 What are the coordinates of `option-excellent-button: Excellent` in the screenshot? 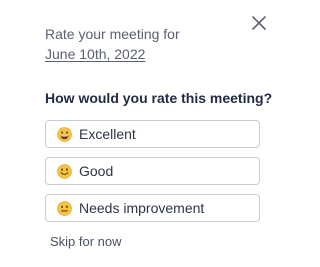 It's located at (152, 134).